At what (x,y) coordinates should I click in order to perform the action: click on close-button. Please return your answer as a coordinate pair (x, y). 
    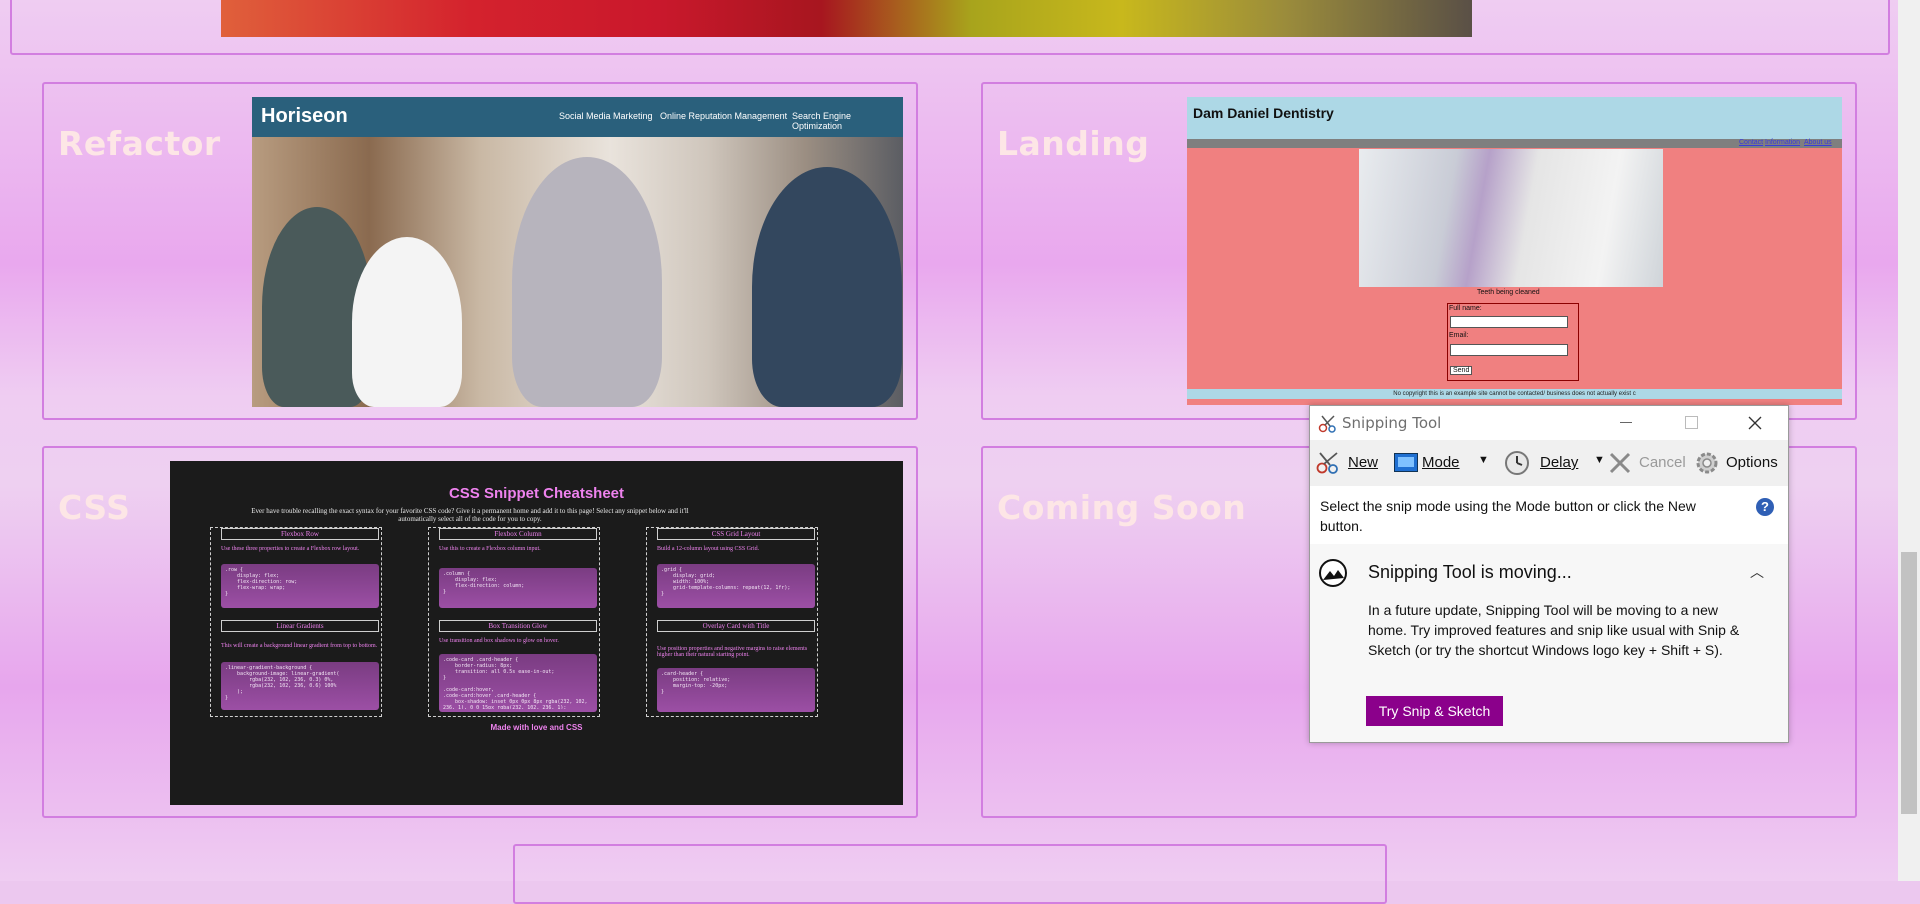
    Looking at the image, I should click on (1755, 423).